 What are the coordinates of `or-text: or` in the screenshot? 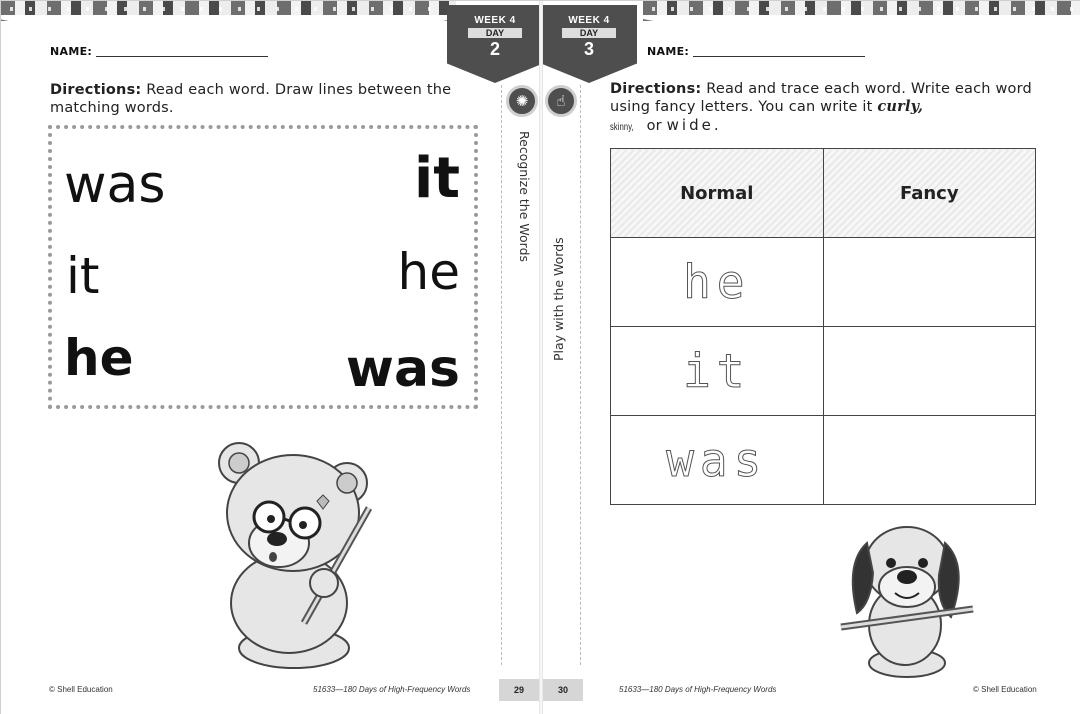 It's located at (654, 126).